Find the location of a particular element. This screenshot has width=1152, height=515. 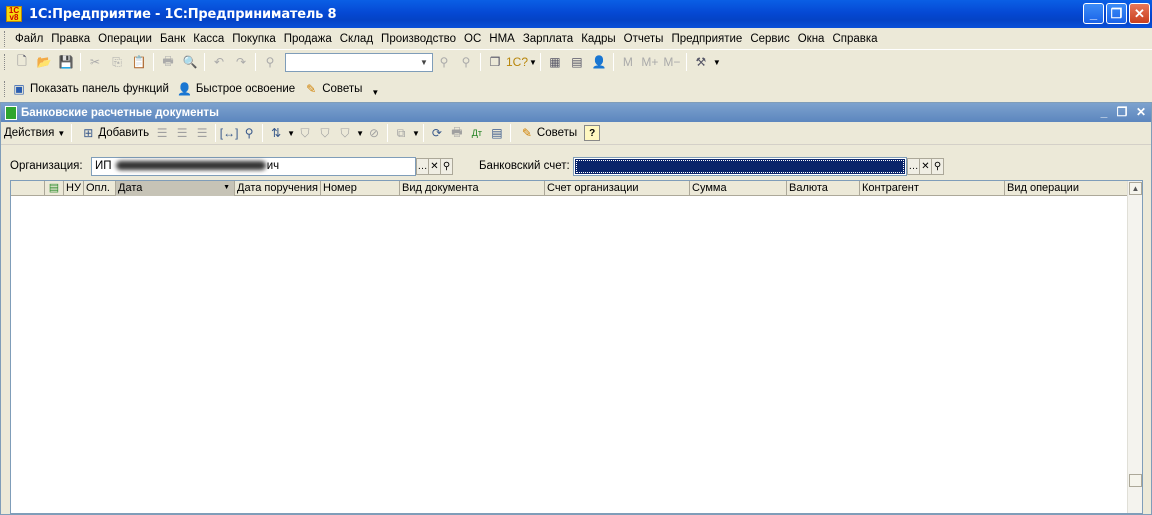

find-next-icon: ⚲ is located at coordinates (444, 62).